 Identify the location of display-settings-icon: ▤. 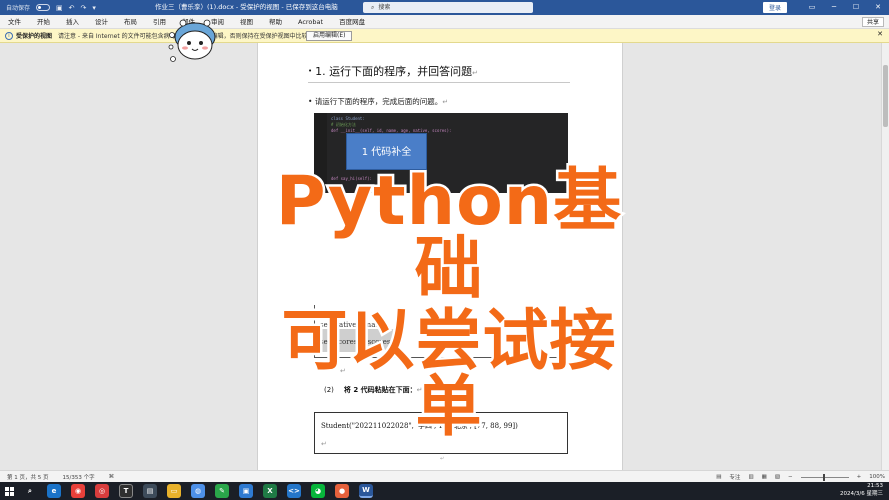
(718, 477).